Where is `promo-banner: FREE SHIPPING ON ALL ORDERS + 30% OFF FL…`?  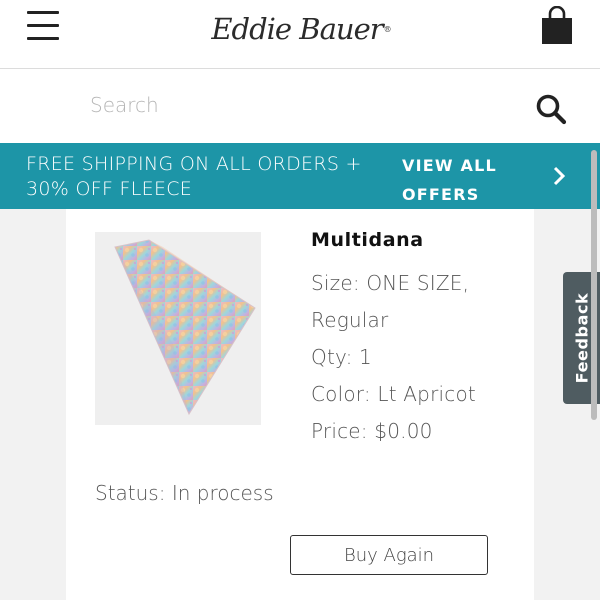
promo-banner: FREE SHIPPING ON ALL ORDERS + 30% OFF FL… is located at coordinates (300, 176).